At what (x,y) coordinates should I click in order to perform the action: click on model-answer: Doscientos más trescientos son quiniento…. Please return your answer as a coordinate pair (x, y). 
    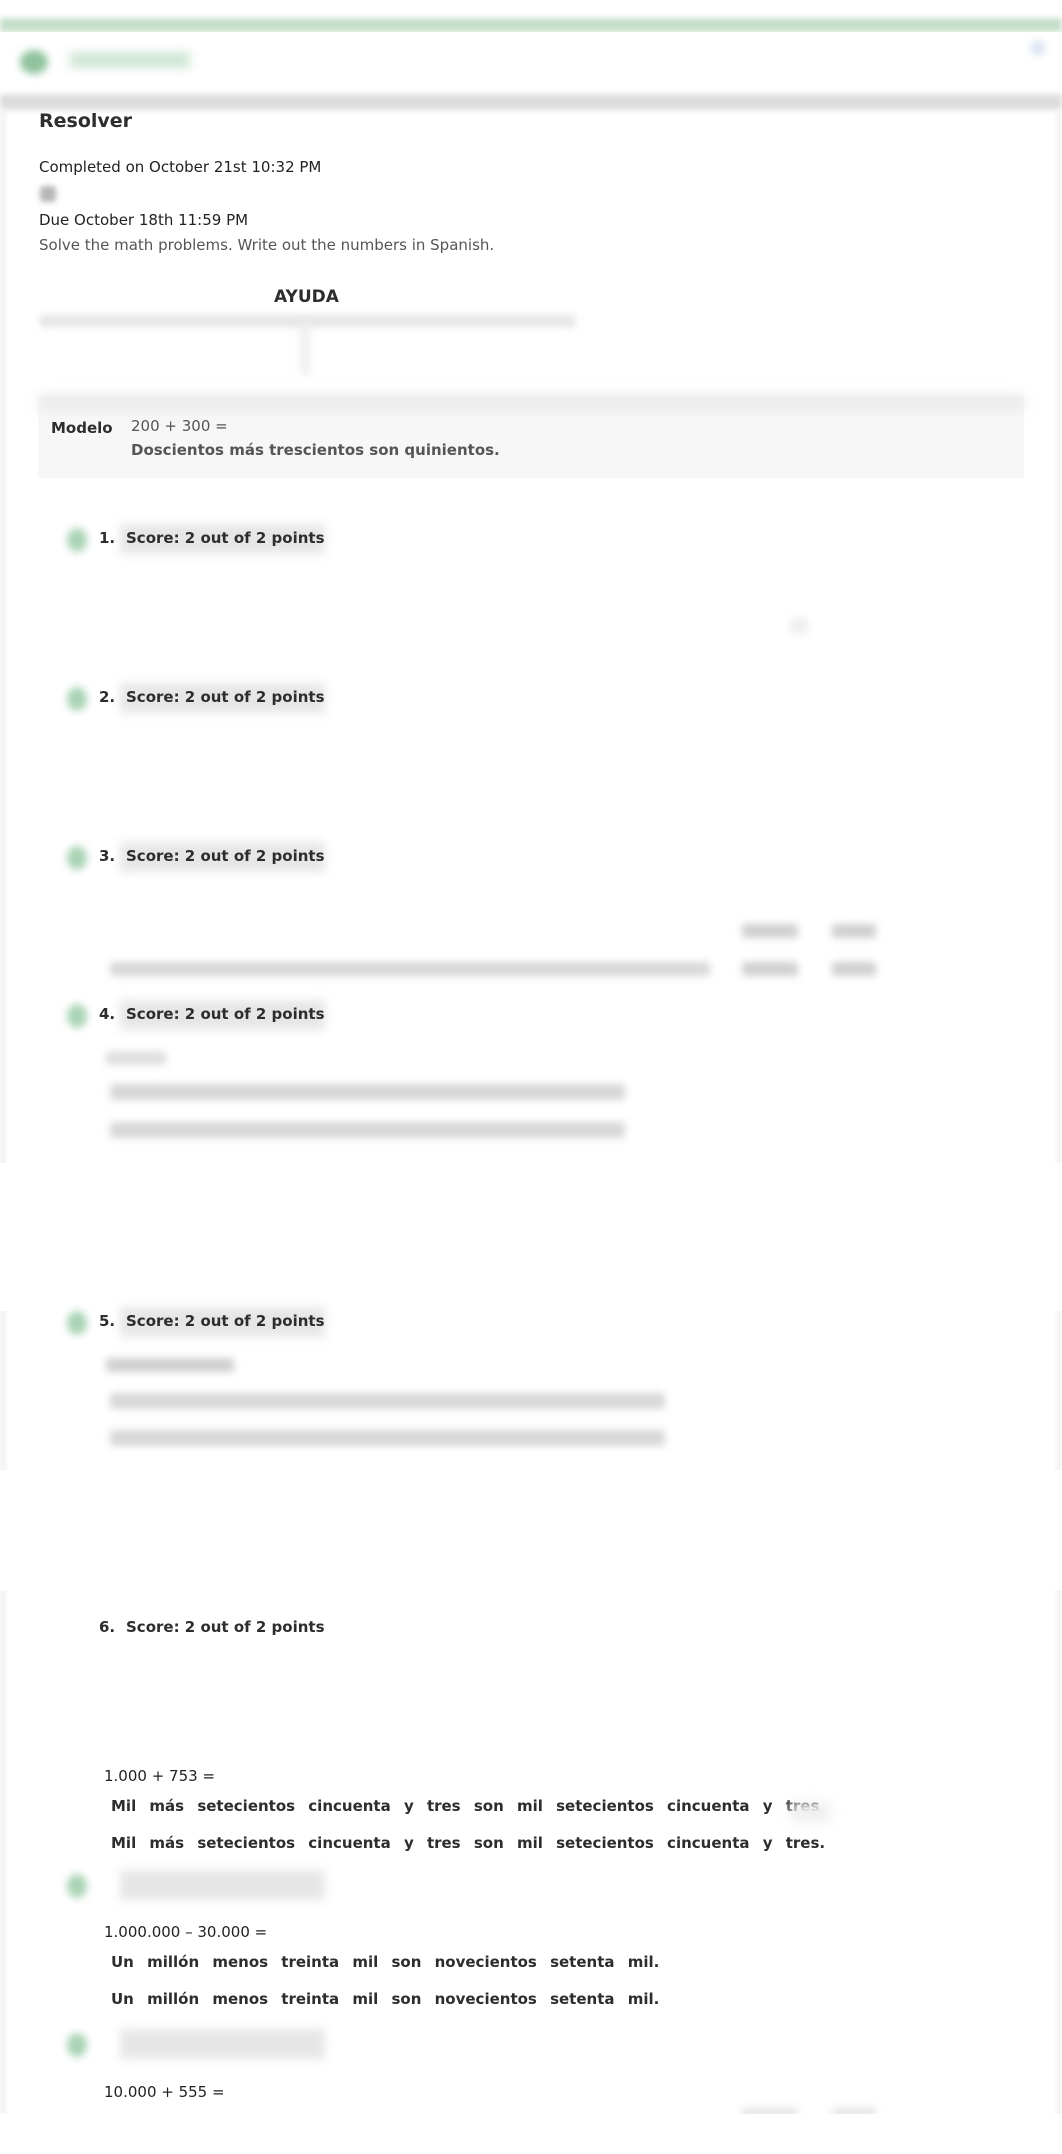
    Looking at the image, I should click on (315, 450).